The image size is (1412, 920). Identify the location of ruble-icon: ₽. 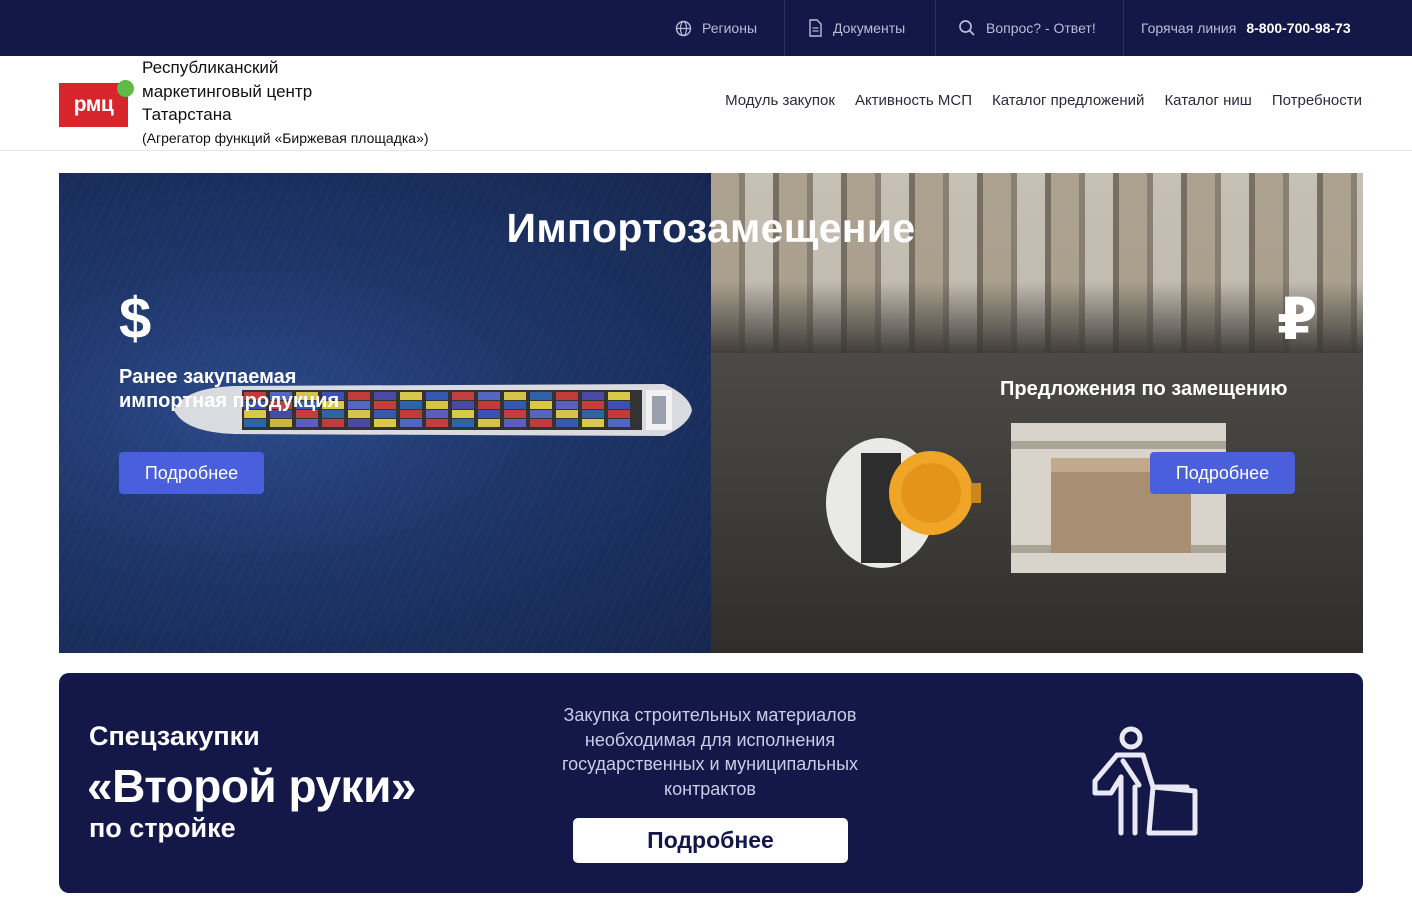
(1297, 319).